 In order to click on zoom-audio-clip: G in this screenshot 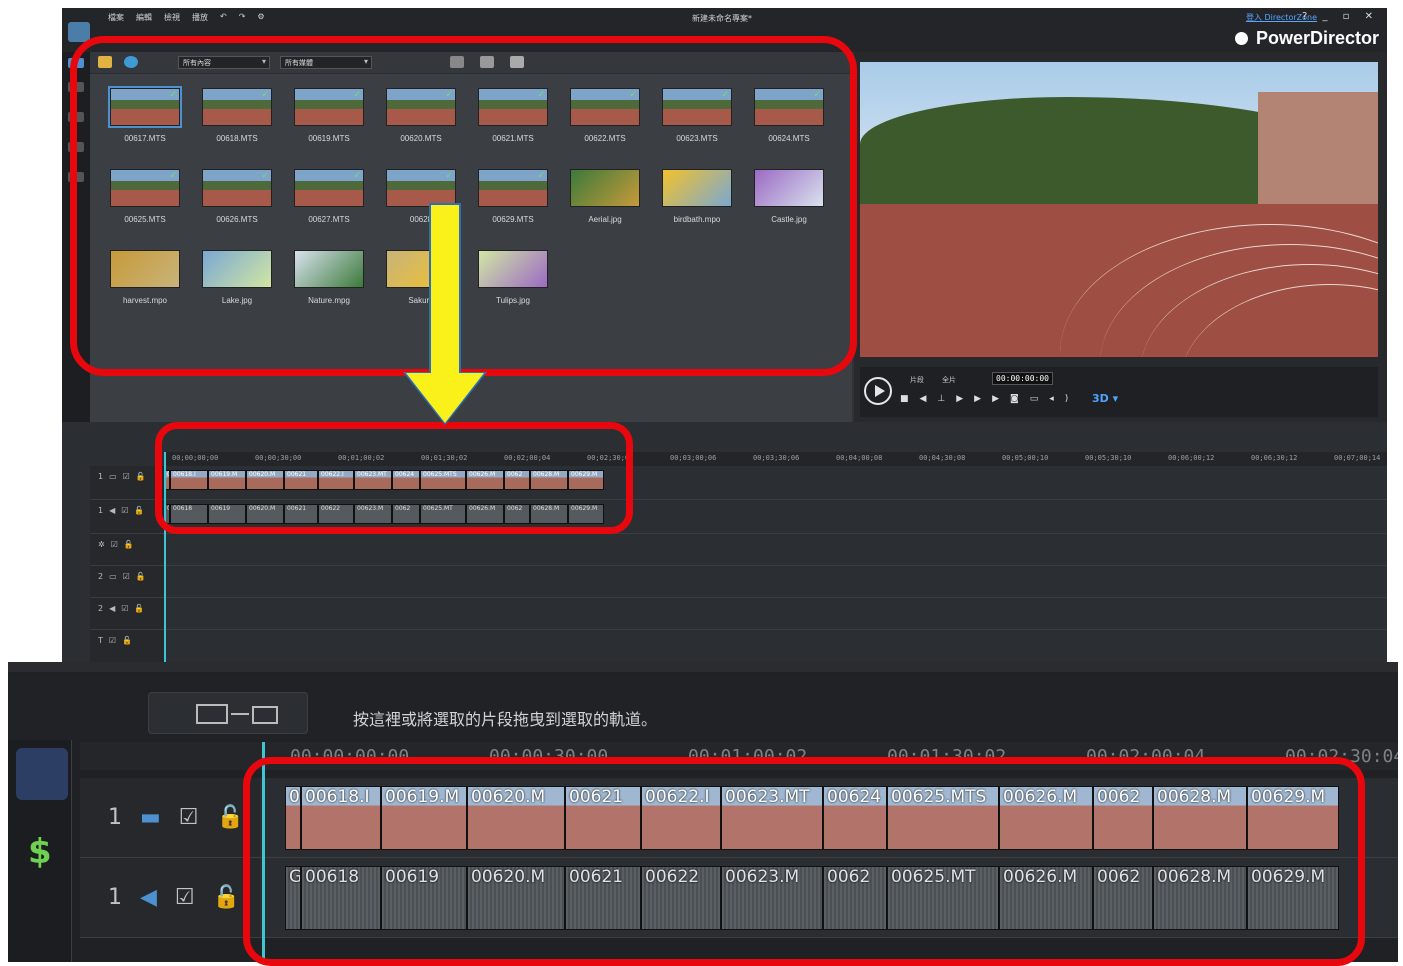, I will do `click(293, 898)`.